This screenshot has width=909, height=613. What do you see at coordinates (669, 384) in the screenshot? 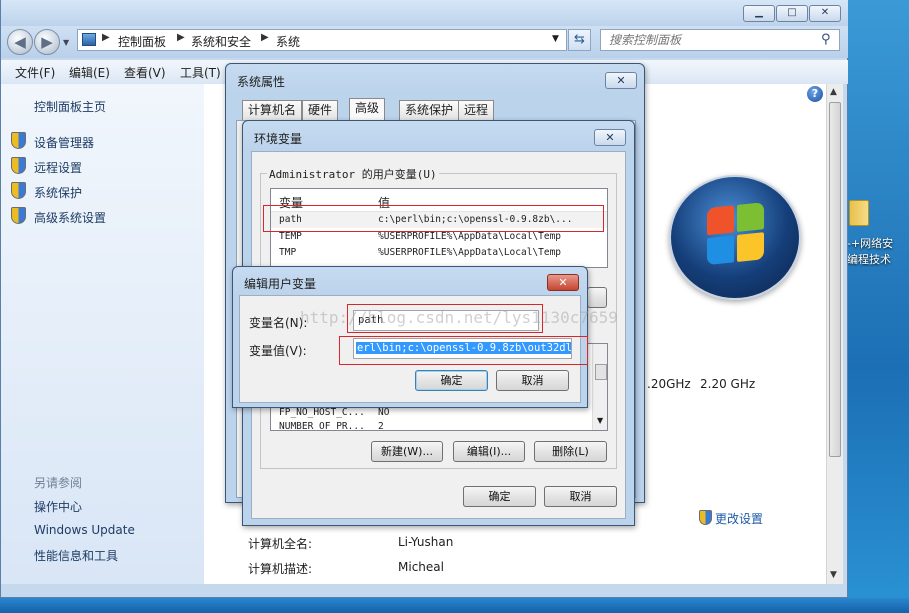
I see `cpu-speed-partial: .20GHz` at bounding box center [669, 384].